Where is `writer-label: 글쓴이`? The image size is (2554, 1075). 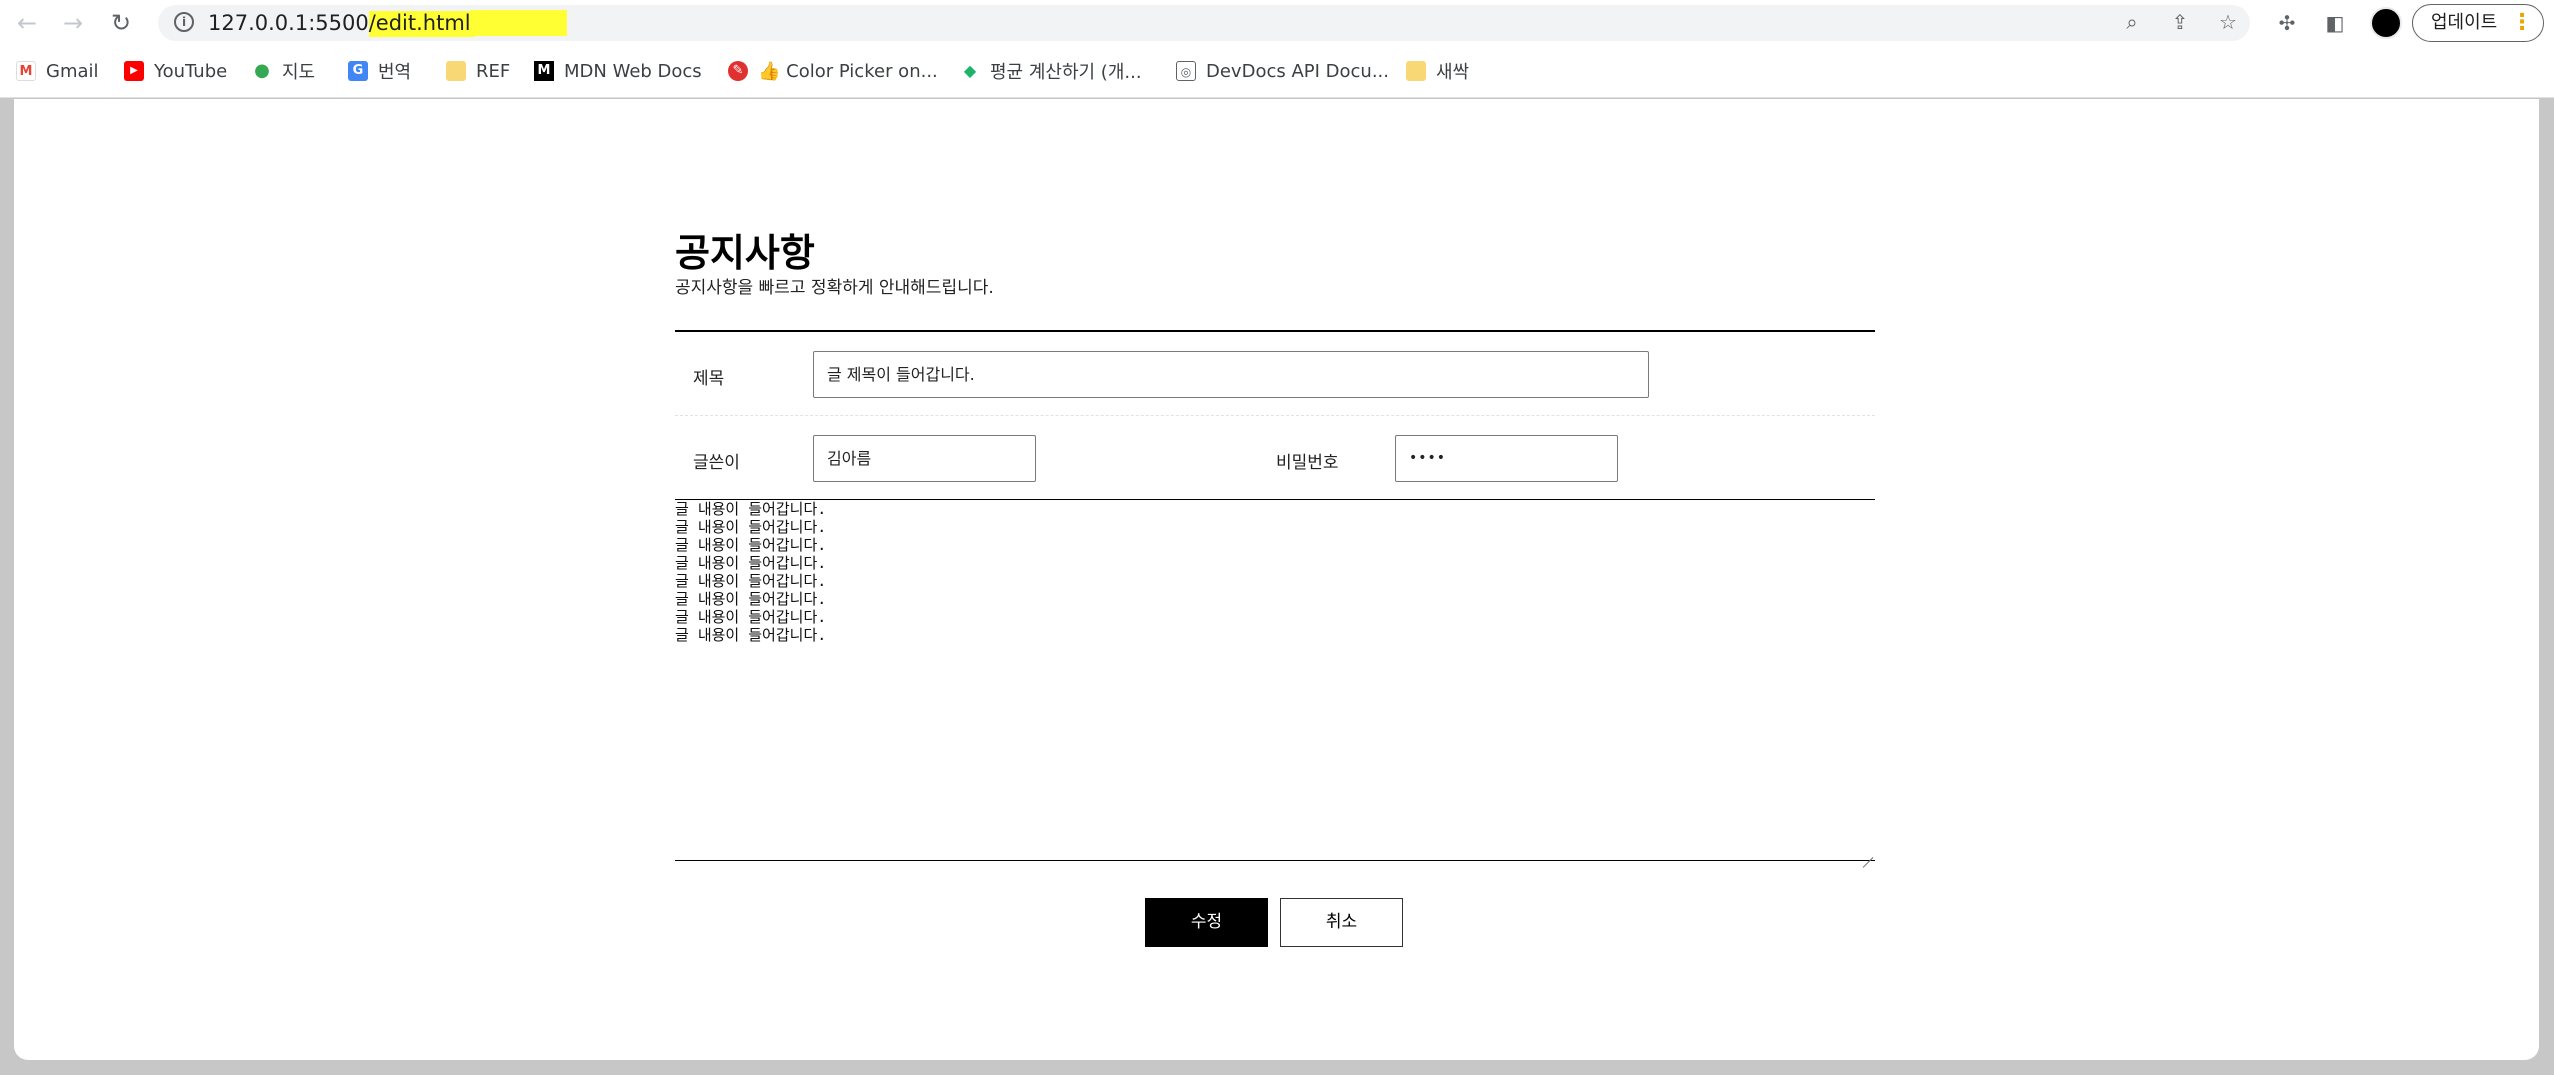 writer-label: 글쓴이 is located at coordinates (716, 463).